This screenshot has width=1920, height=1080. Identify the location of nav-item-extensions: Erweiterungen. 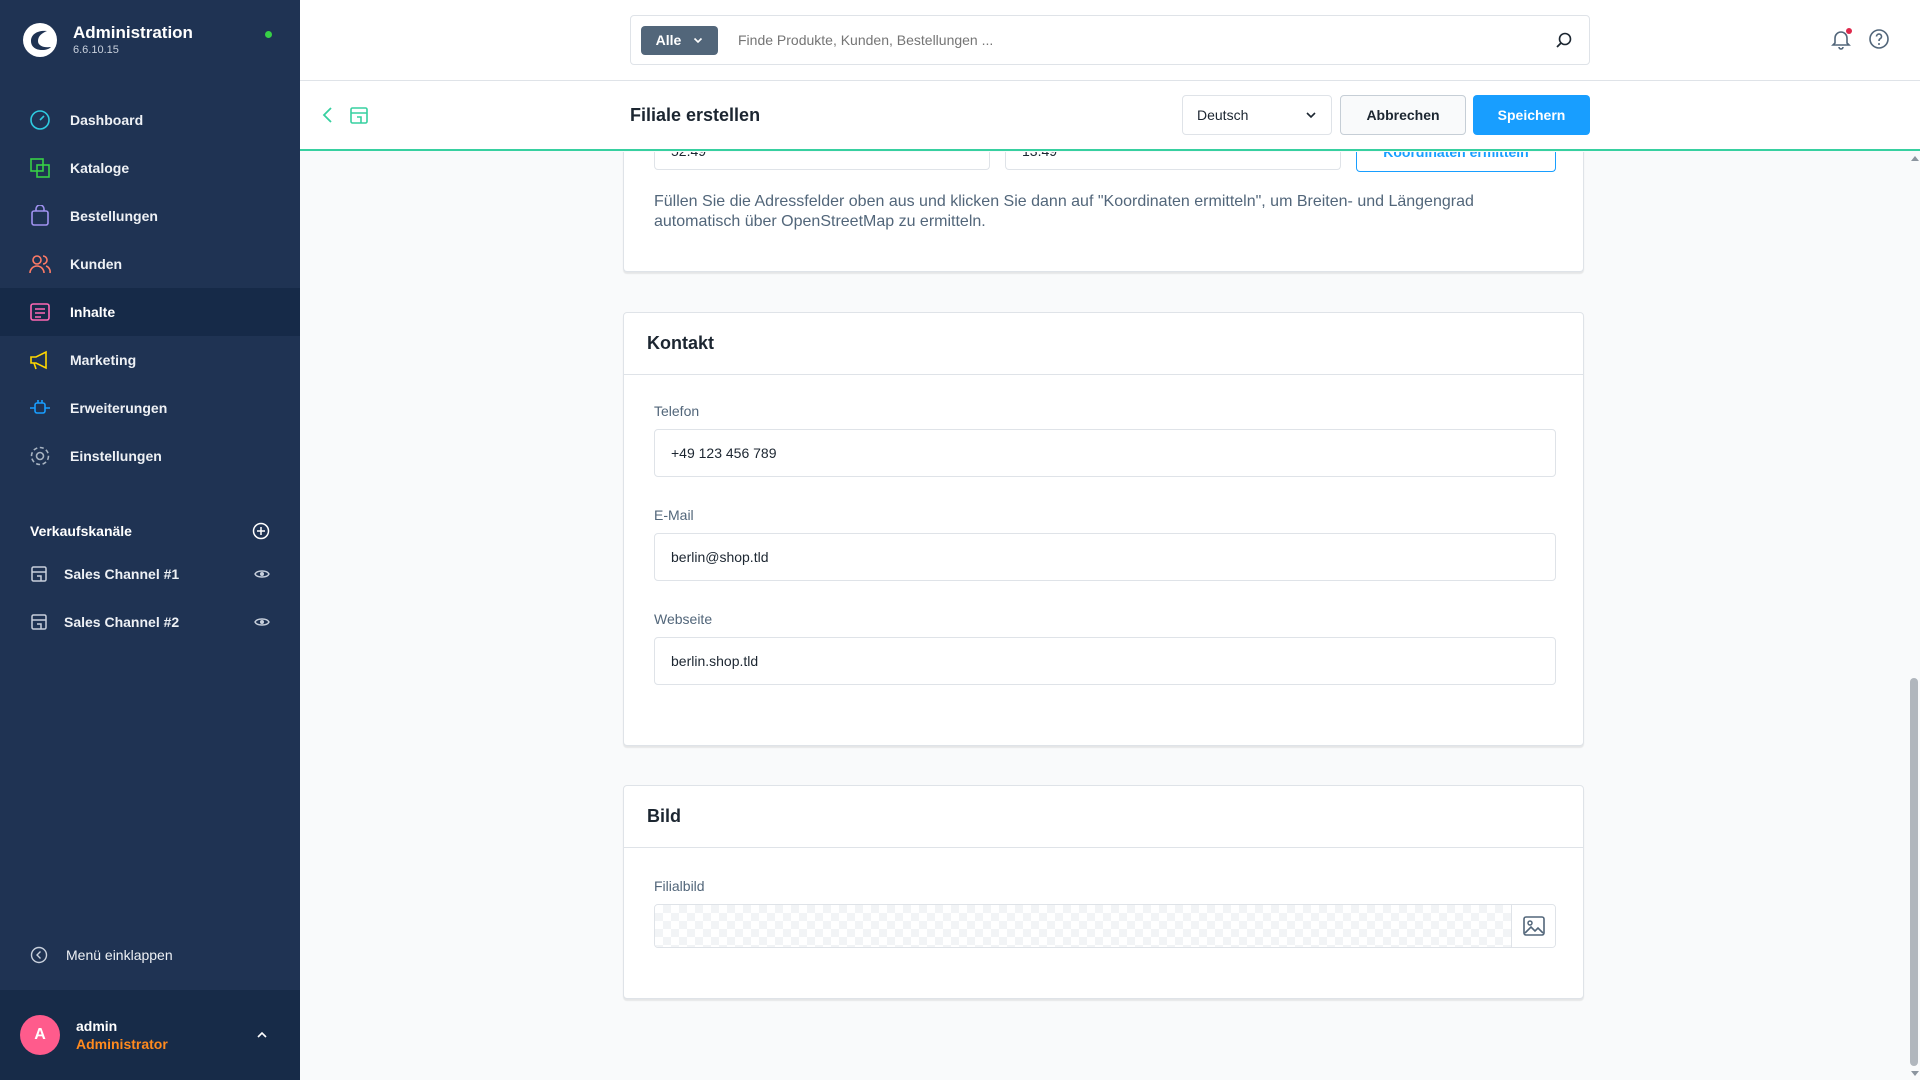
(150, 408).